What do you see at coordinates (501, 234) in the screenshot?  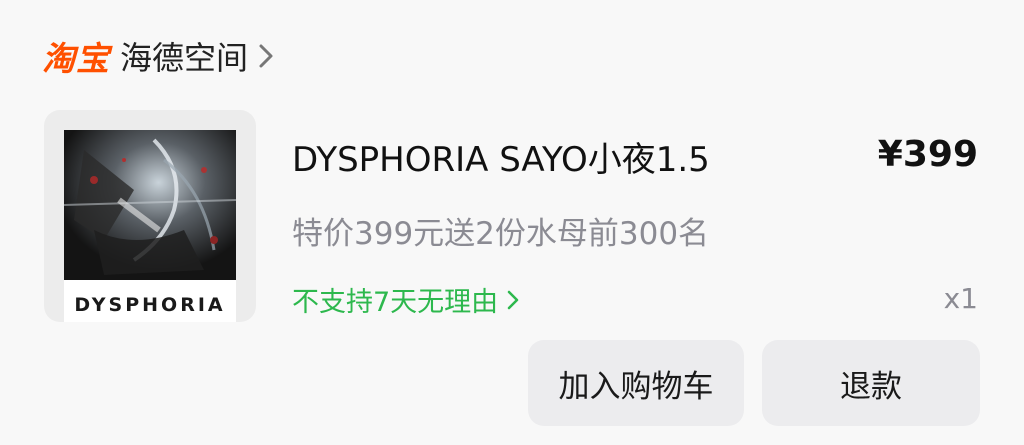 I see `product-sku-description: 特价399元送2份水母前300名` at bounding box center [501, 234].